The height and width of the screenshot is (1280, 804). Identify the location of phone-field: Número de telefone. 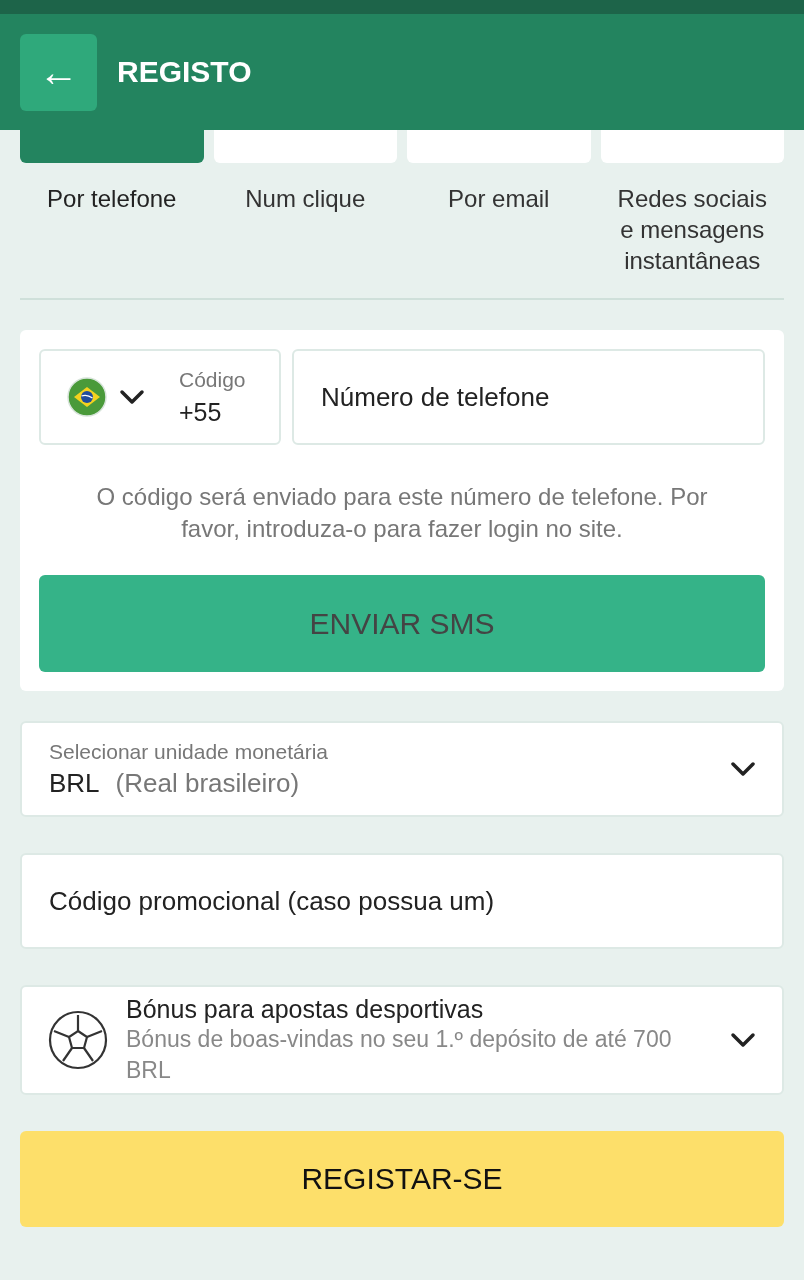
(528, 397).